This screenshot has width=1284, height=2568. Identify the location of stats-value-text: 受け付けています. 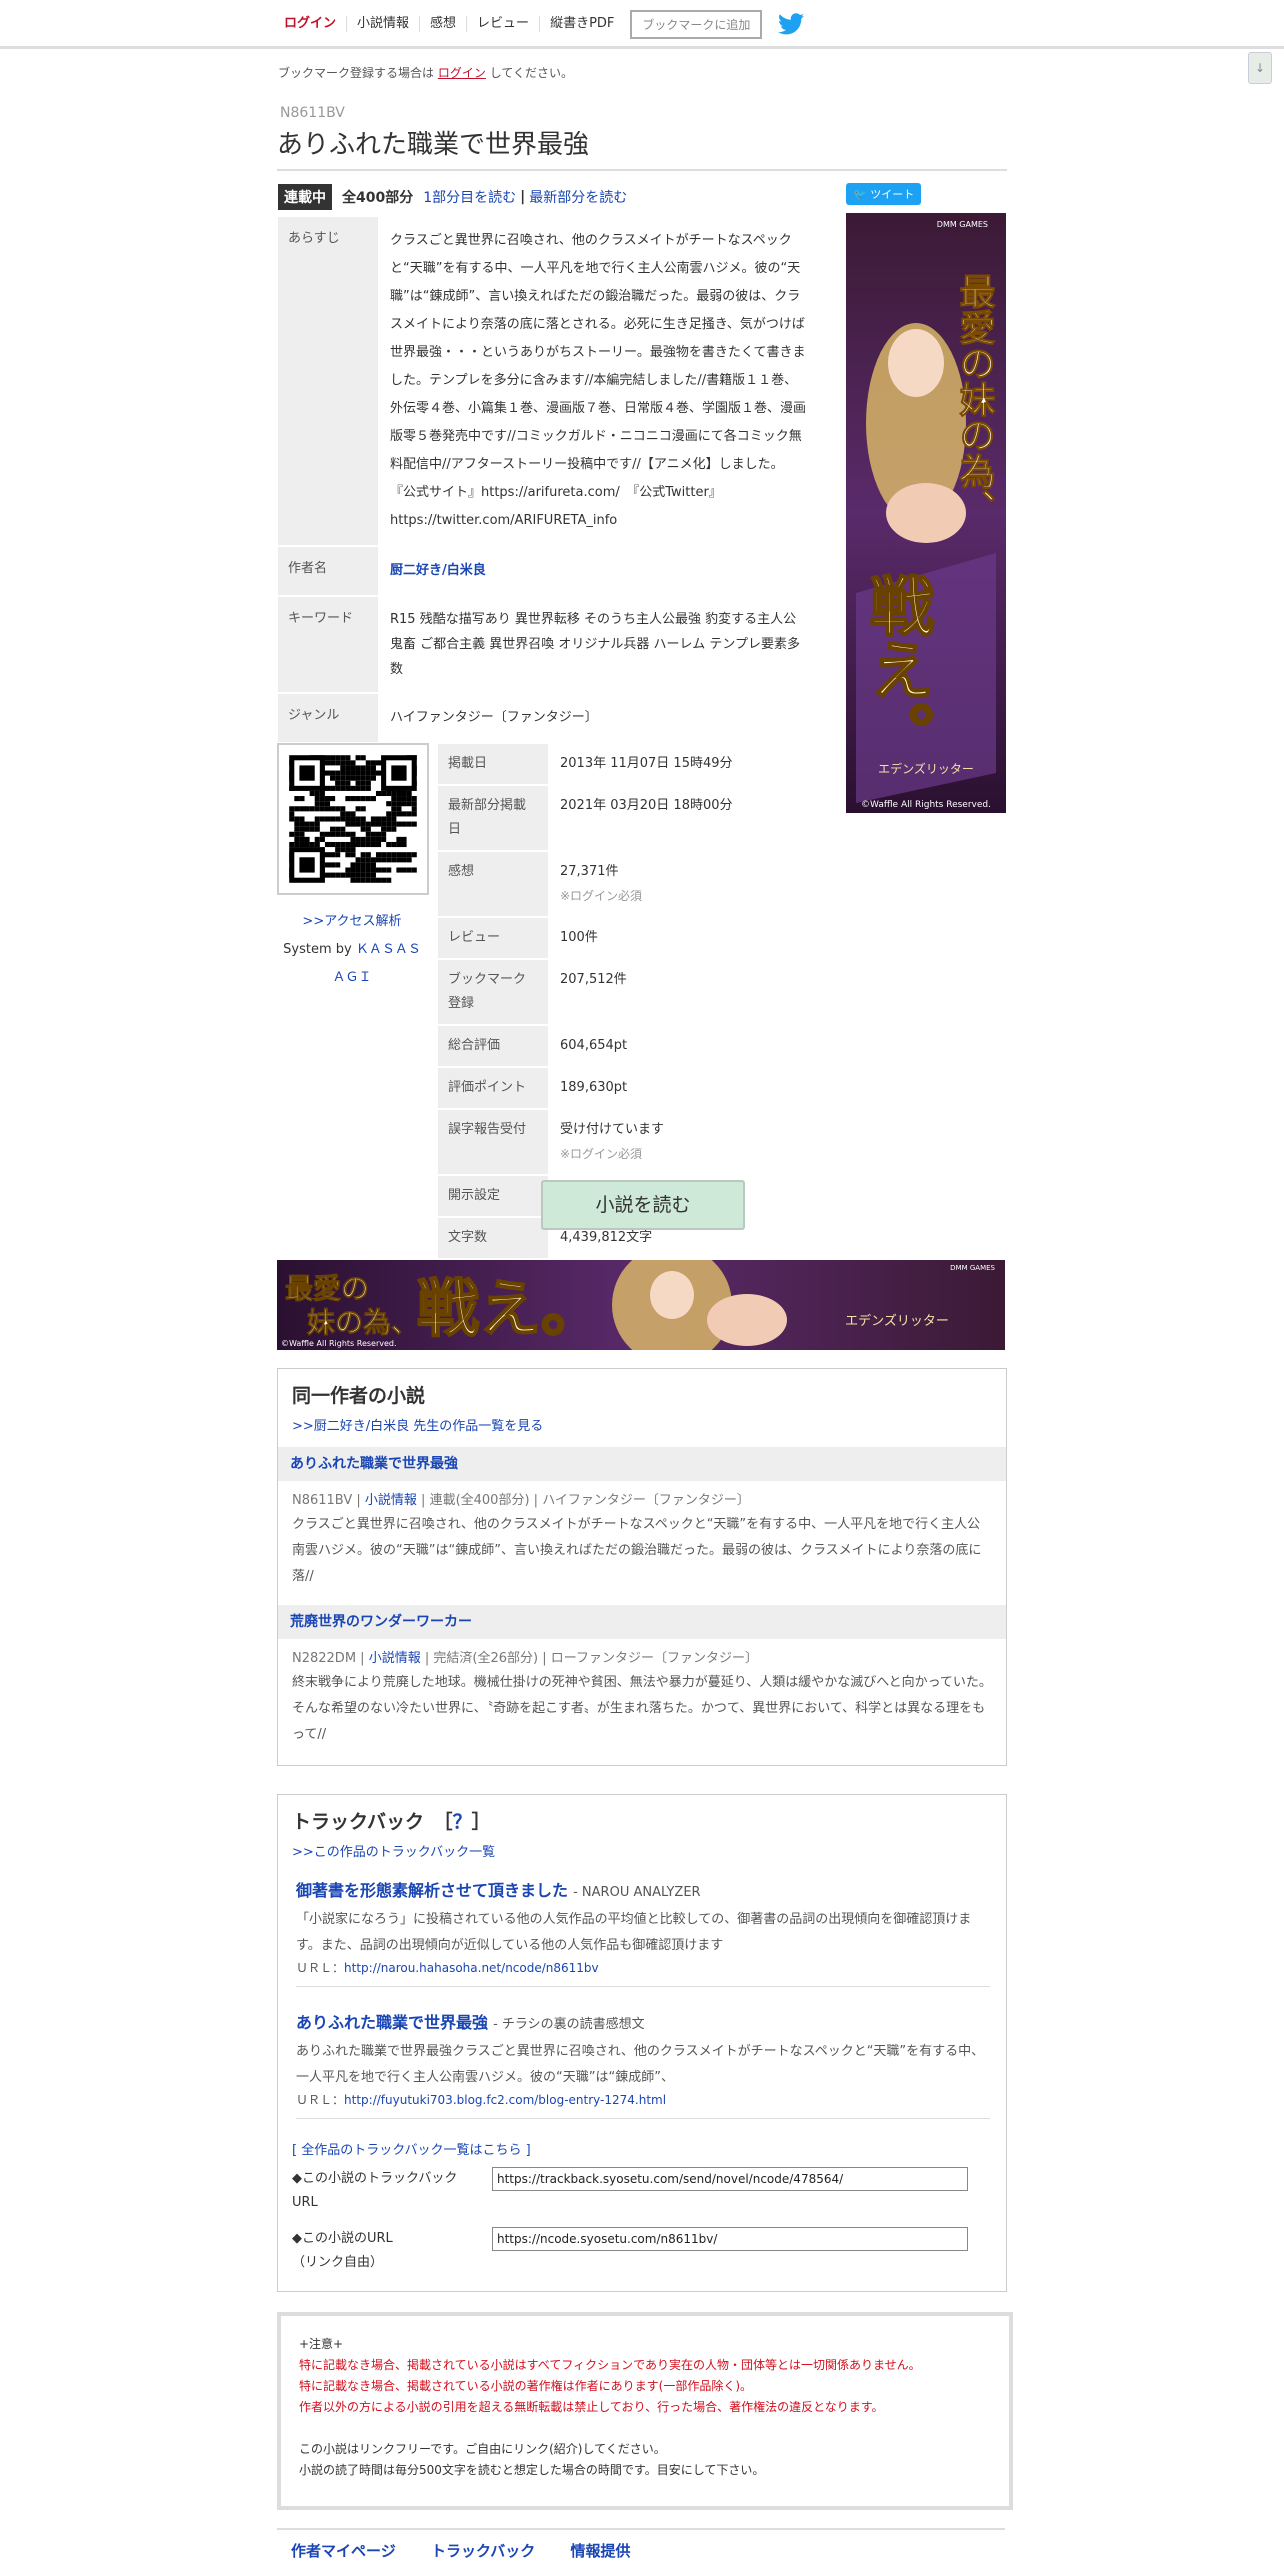
(612, 1129).